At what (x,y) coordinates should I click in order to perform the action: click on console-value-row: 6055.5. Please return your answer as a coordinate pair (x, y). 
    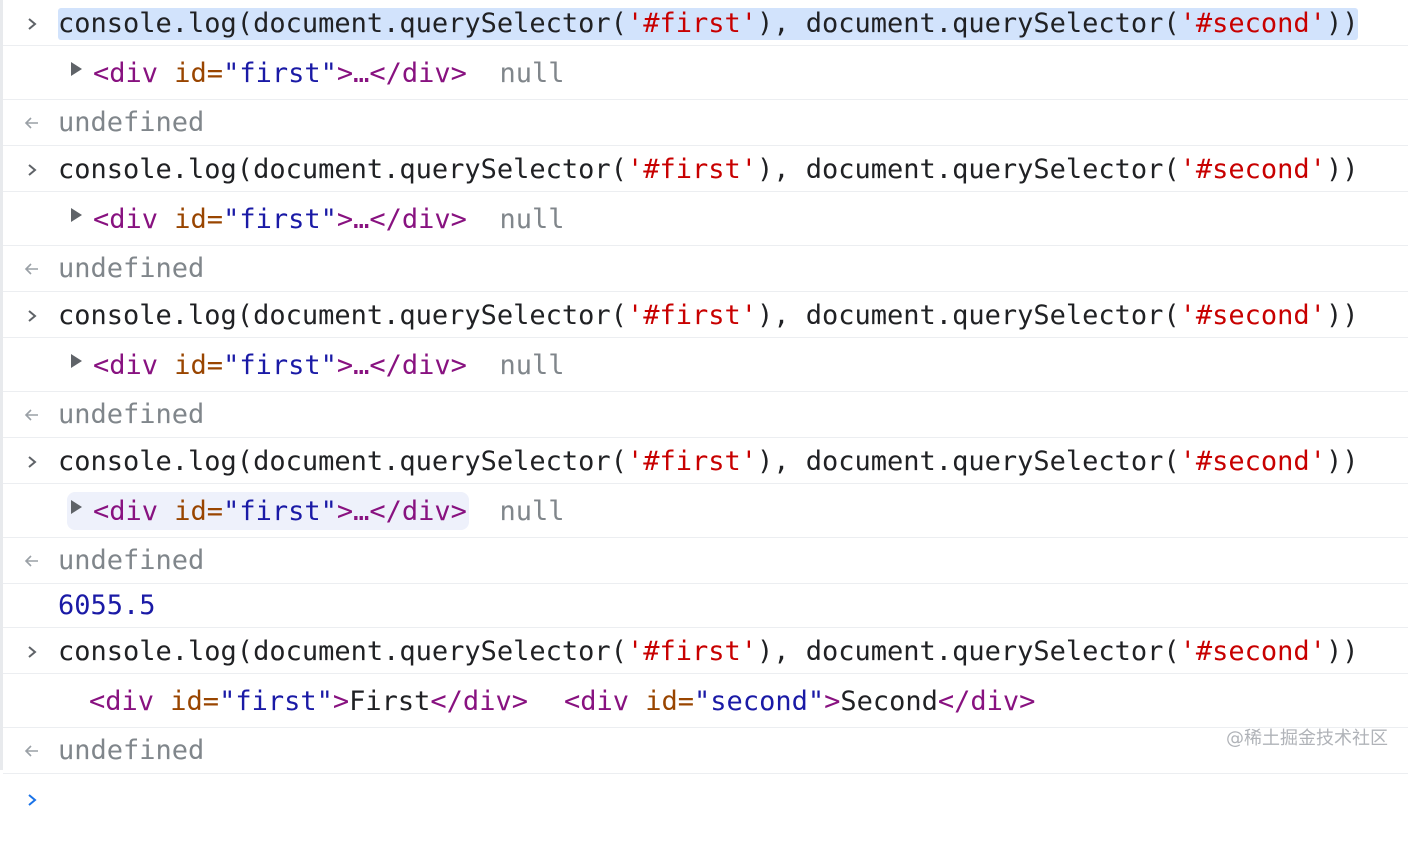
    Looking at the image, I should click on (705, 606).